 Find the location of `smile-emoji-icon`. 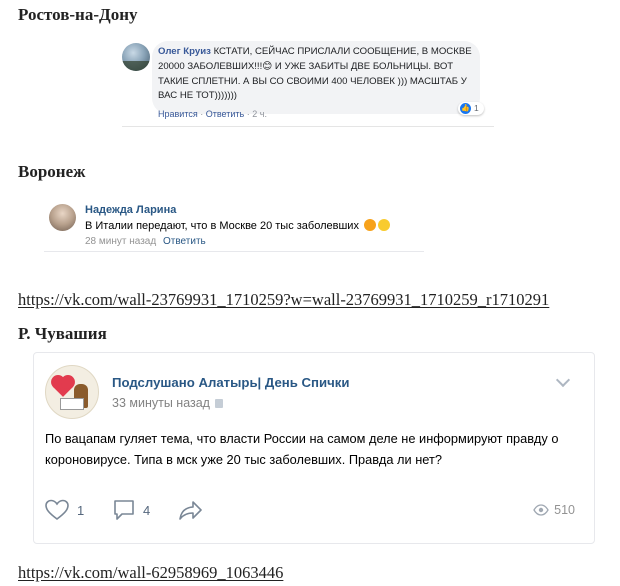

smile-emoji-icon is located at coordinates (384, 225).